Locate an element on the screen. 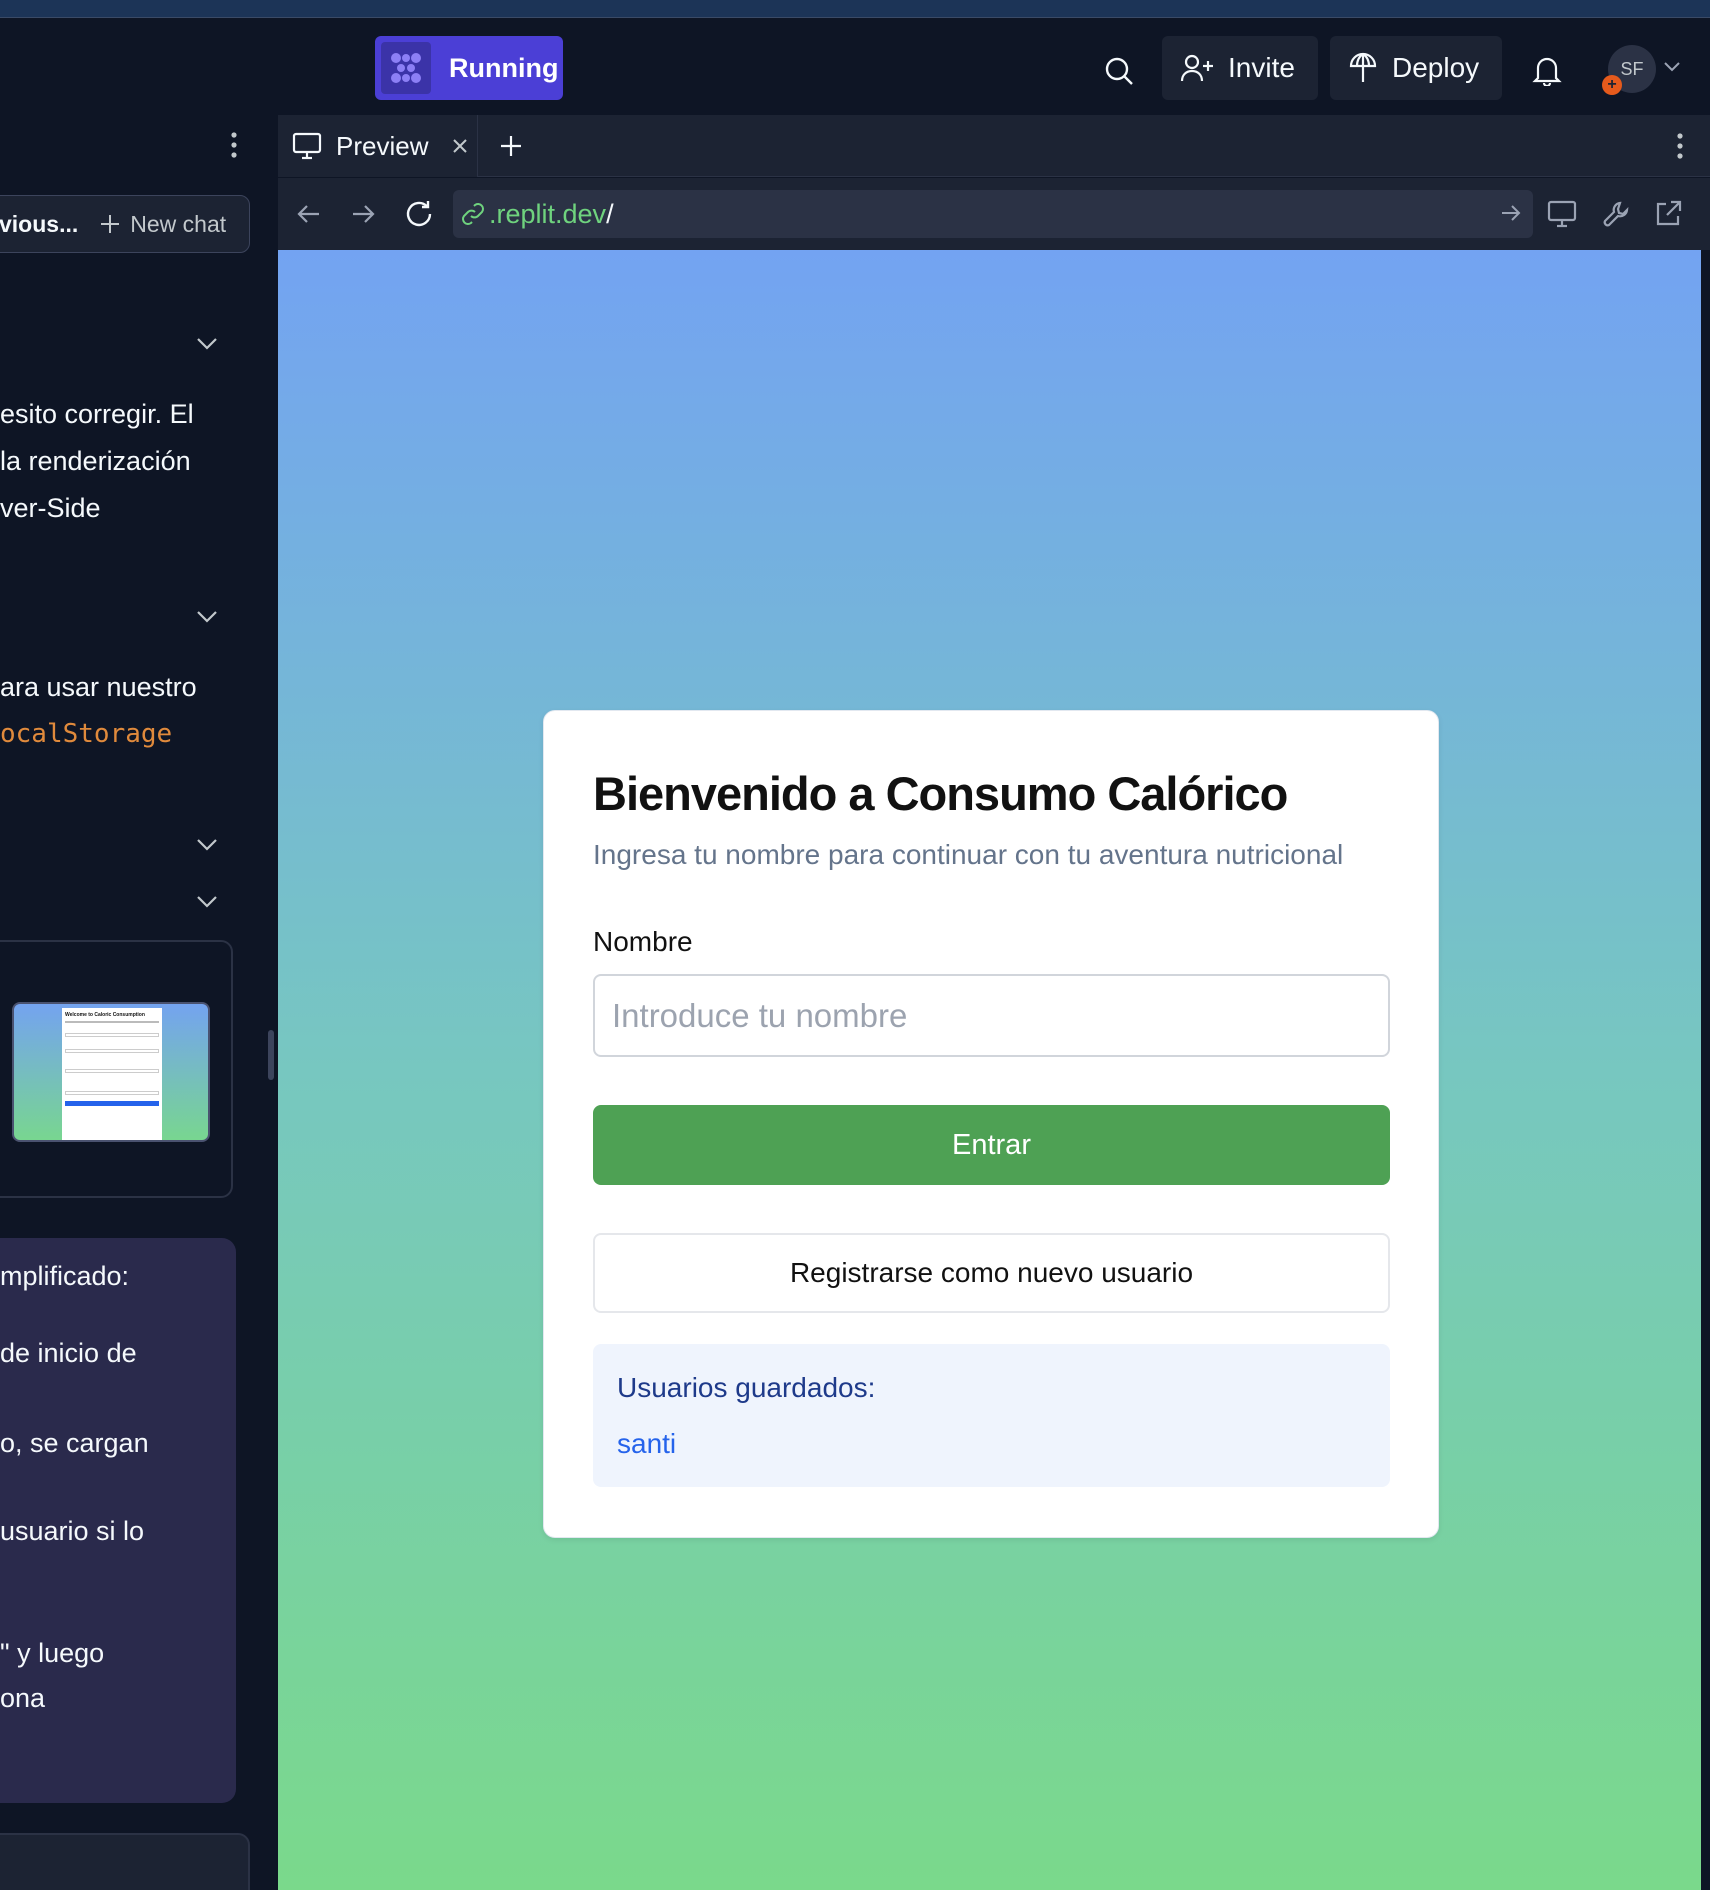 This screenshot has width=1710, height=1890. devtools-wrench-icon is located at coordinates (1616, 214).